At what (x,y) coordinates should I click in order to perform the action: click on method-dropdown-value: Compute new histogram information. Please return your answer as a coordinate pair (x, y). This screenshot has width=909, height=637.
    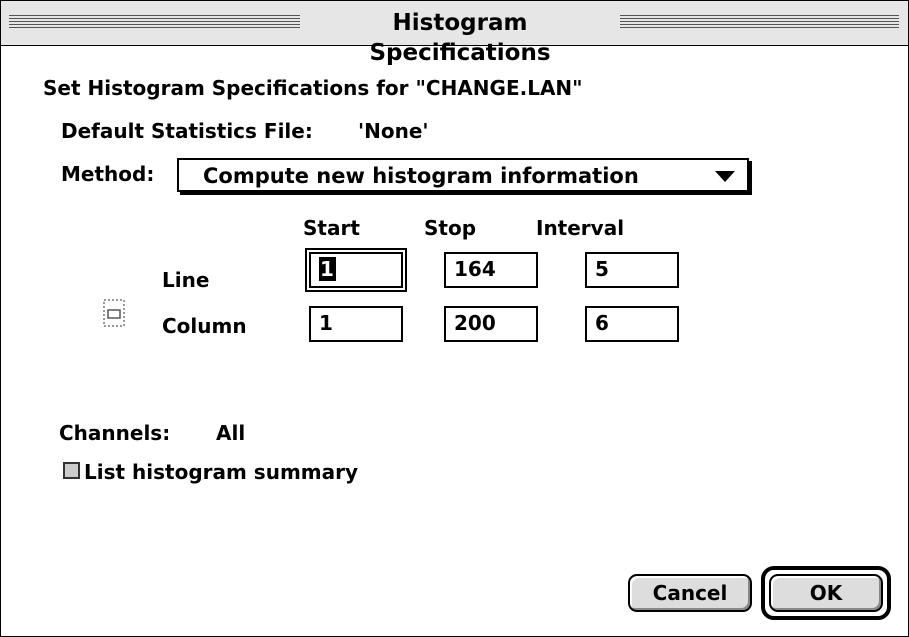
    Looking at the image, I should click on (421, 176).